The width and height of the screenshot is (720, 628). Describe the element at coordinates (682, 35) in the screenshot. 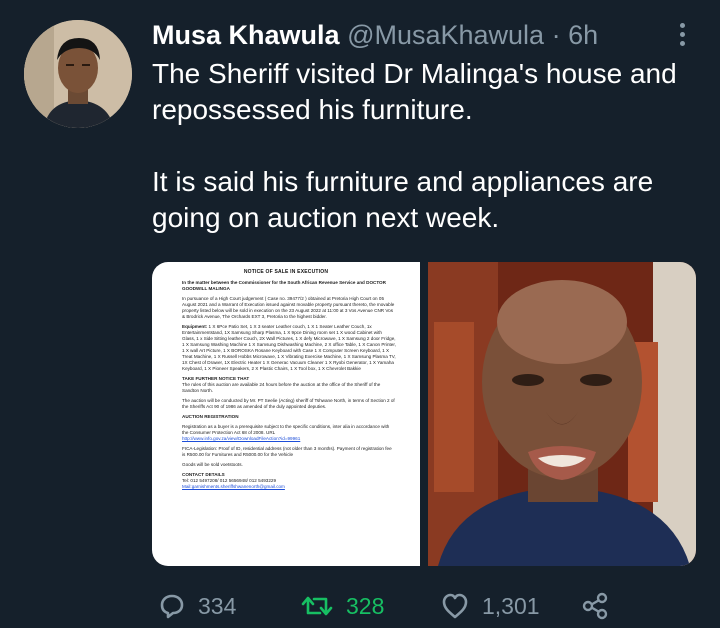

I see `more-icon` at that location.